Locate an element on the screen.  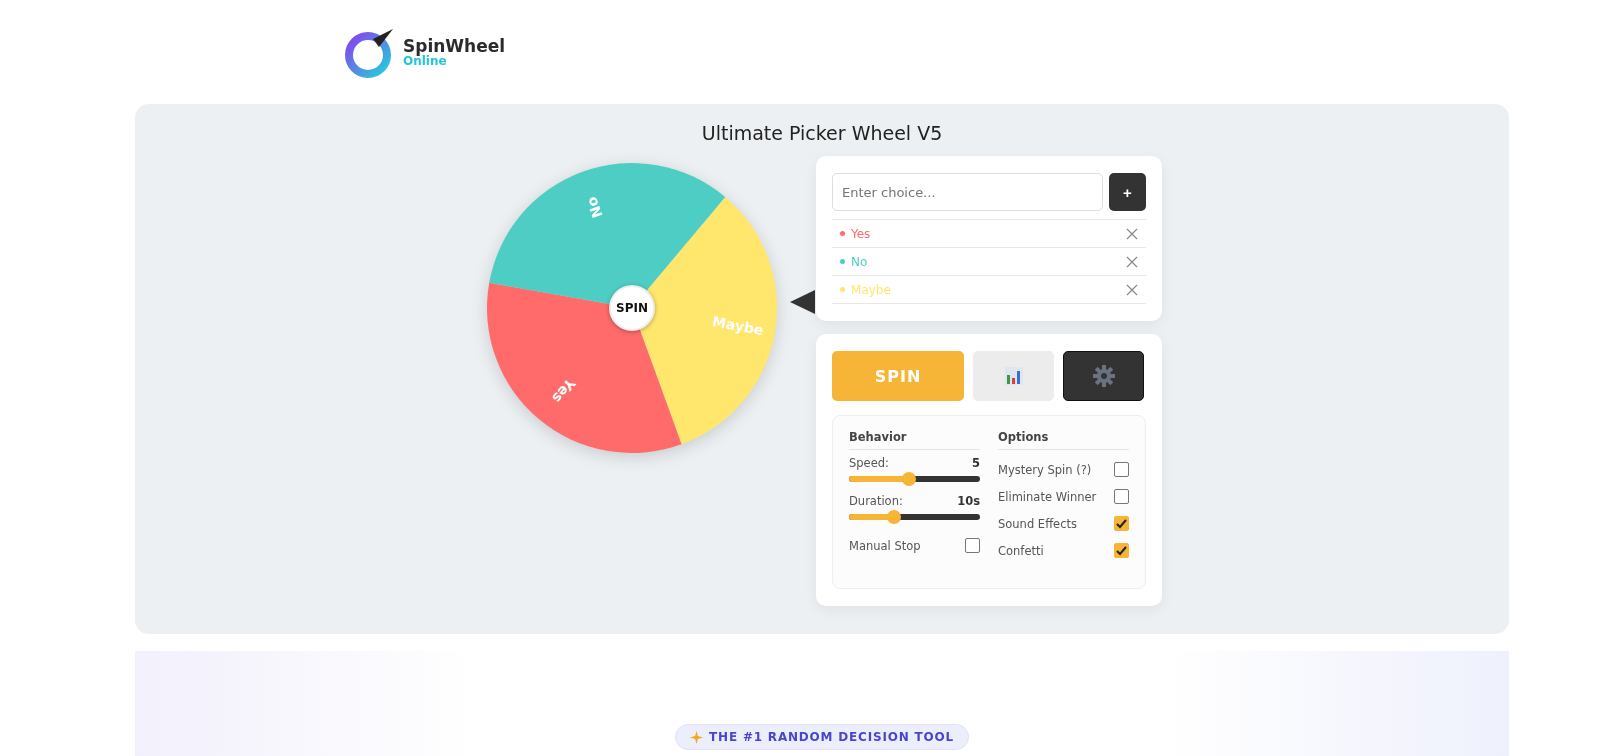
segment-label: No is located at coordinates (594, 207).